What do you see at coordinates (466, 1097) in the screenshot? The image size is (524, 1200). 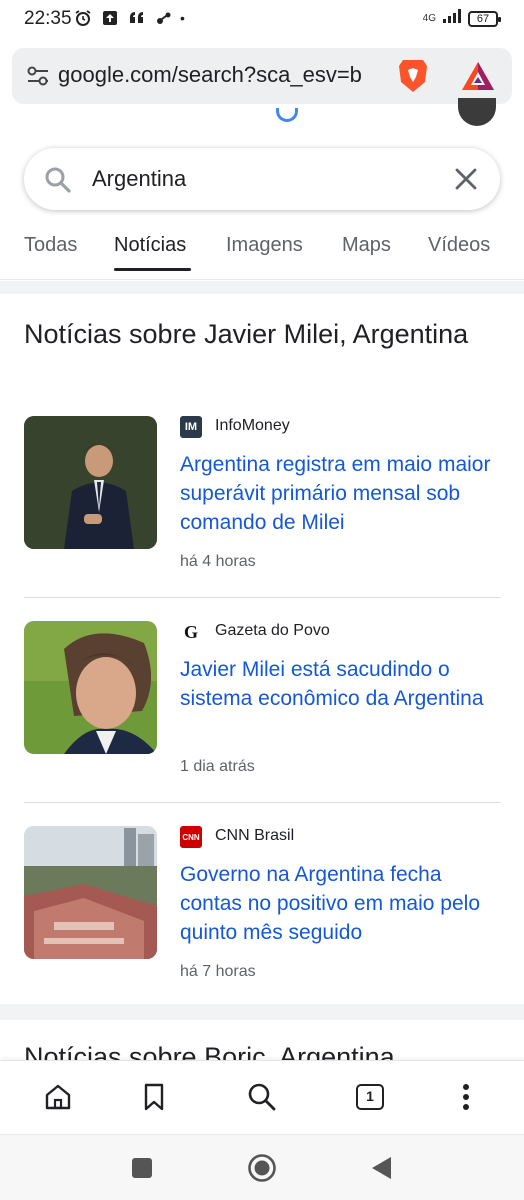 I see `more-menu-icon` at bounding box center [466, 1097].